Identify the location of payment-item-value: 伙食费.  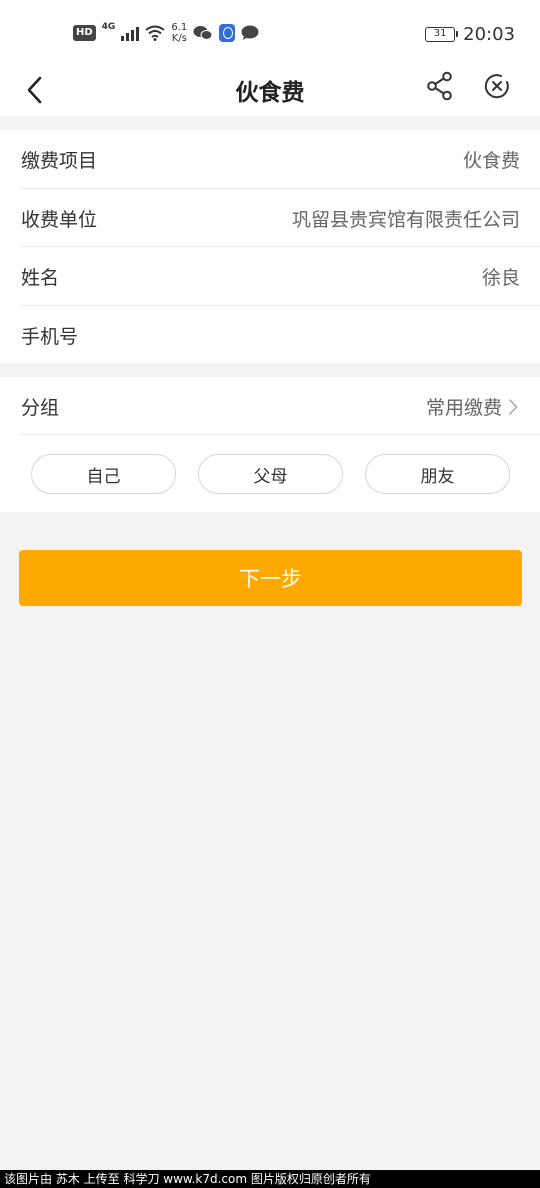
(491, 161).